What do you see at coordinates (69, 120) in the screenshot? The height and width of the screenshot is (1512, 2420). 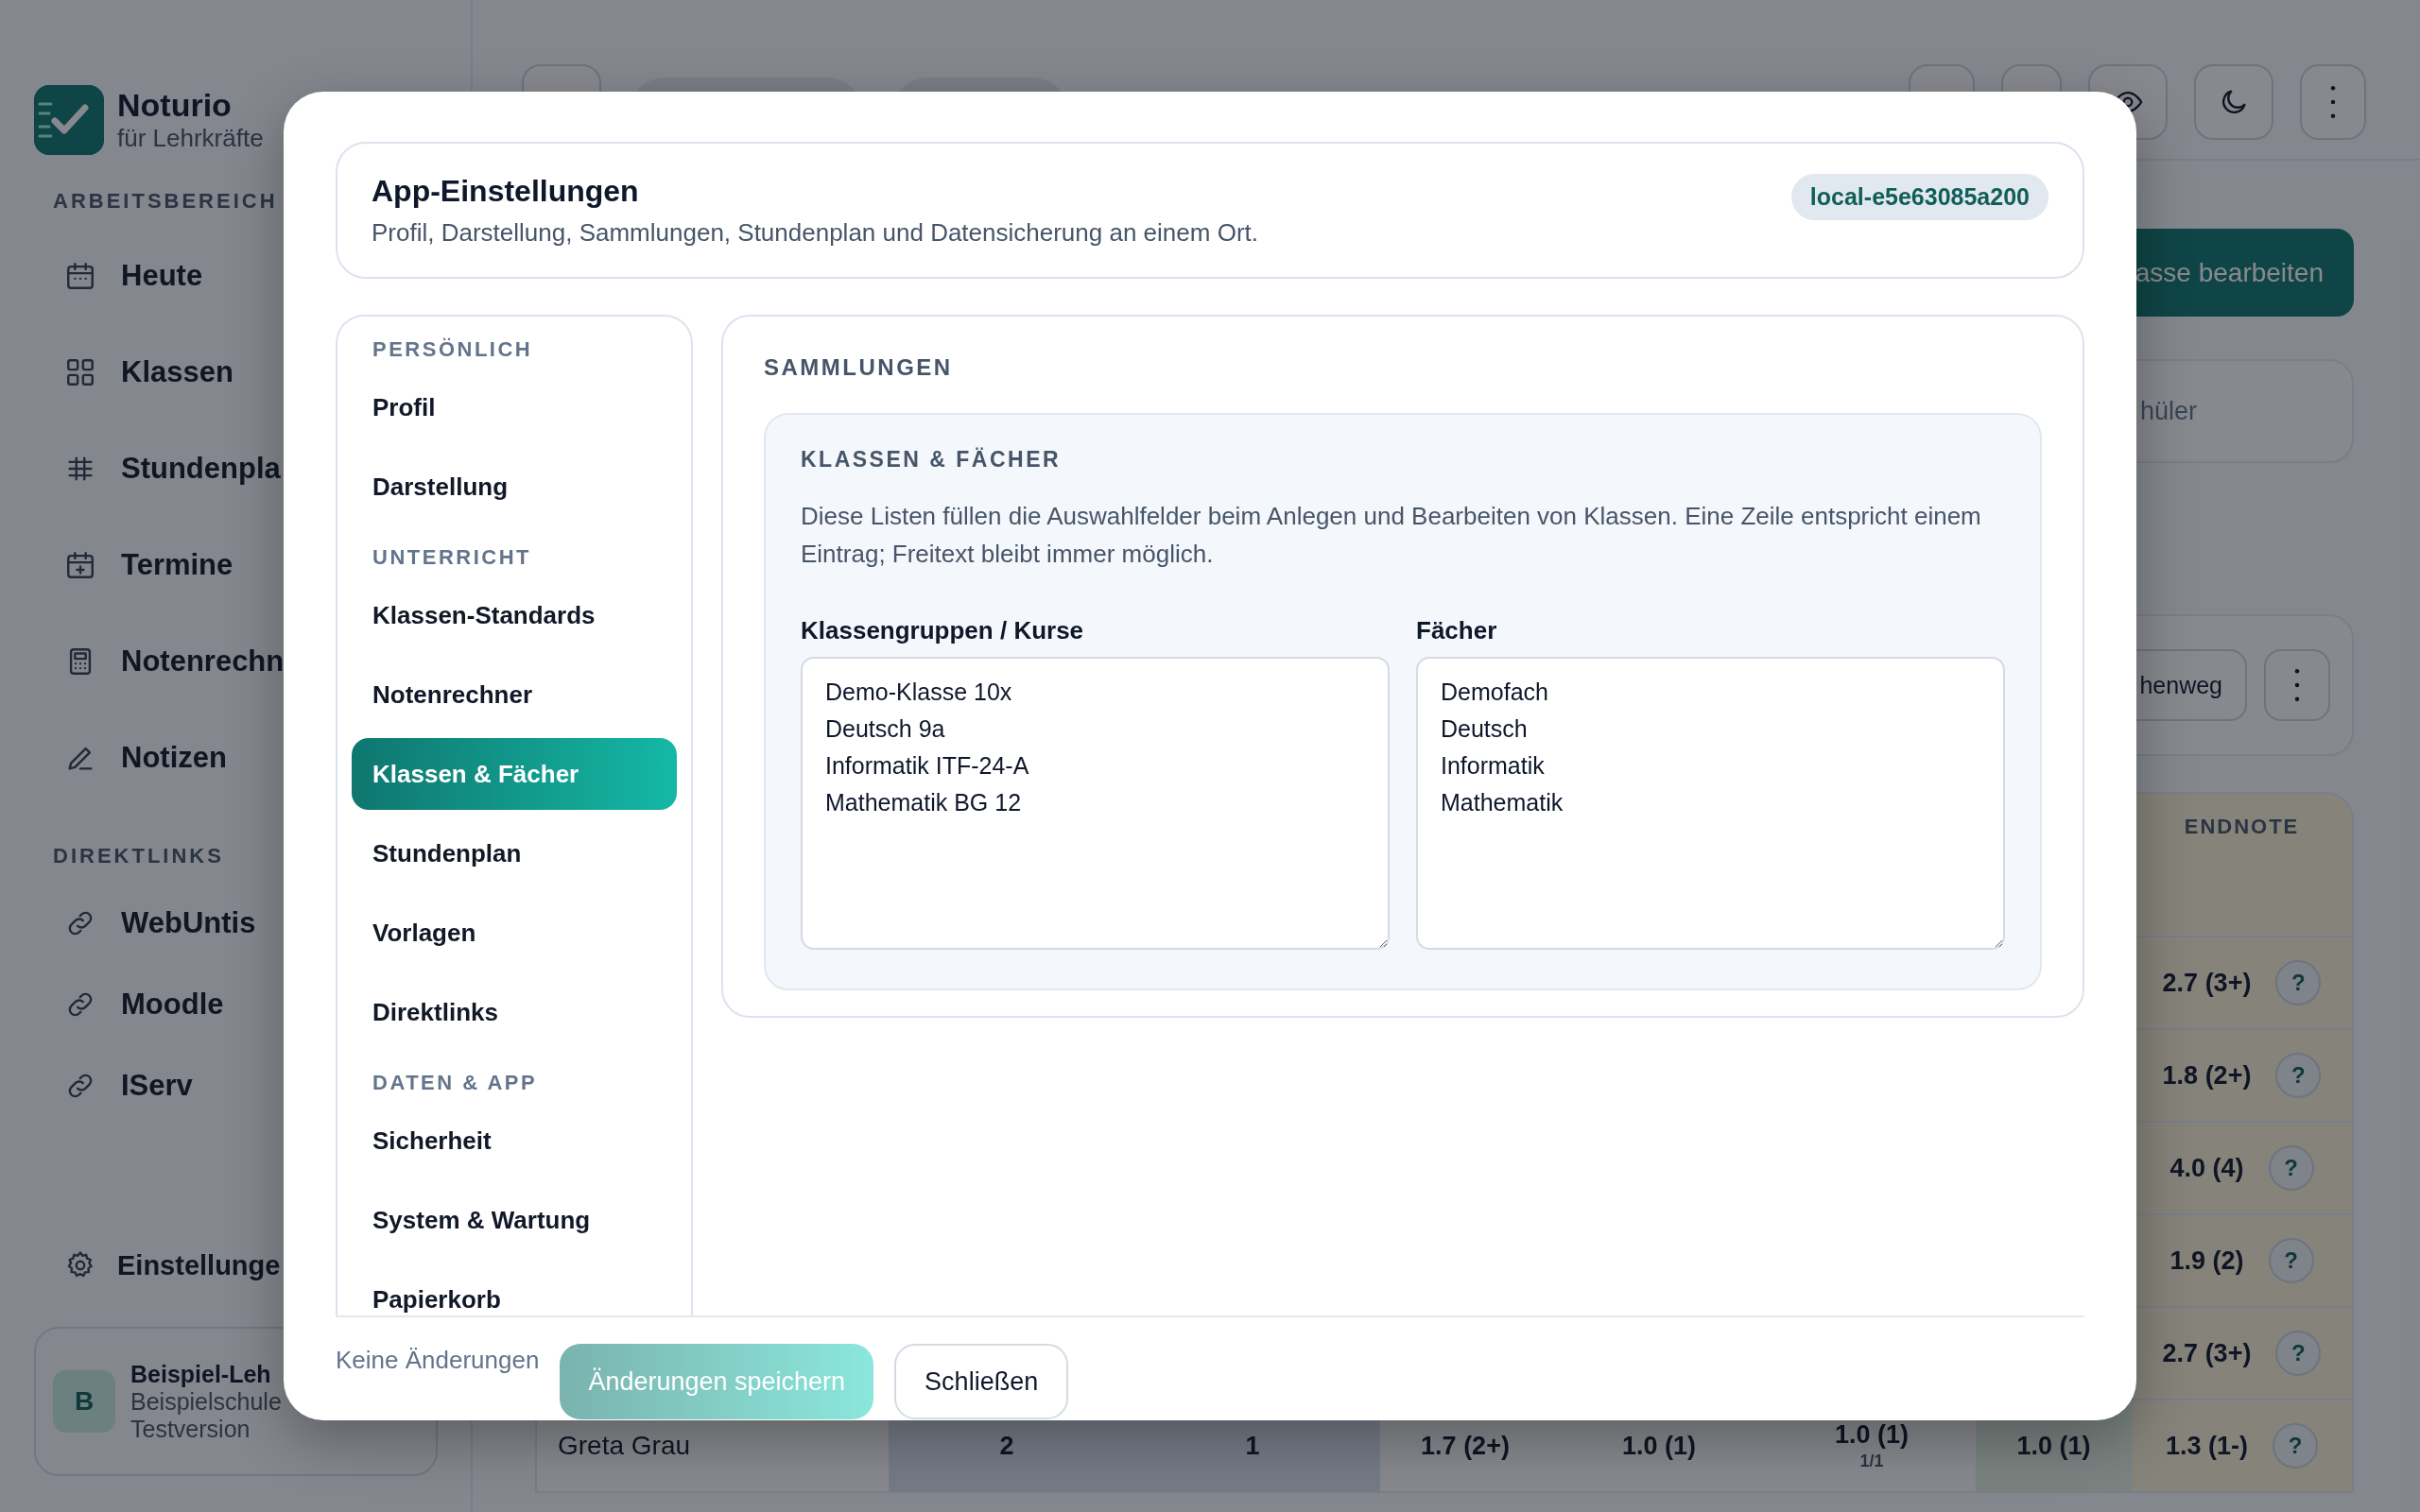 I see `logo-icon` at bounding box center [69, 120].